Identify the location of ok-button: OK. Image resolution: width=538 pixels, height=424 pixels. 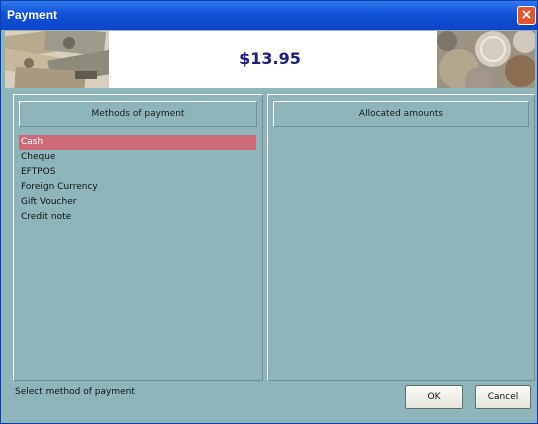
(434, 397).